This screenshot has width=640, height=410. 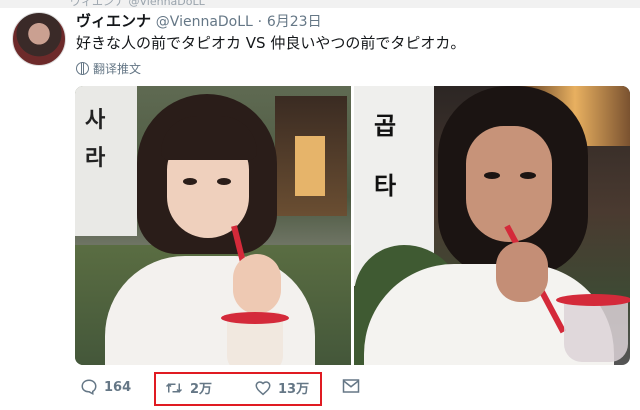 I want to click on sign-glyph: 타, so click(x=385, y=186).